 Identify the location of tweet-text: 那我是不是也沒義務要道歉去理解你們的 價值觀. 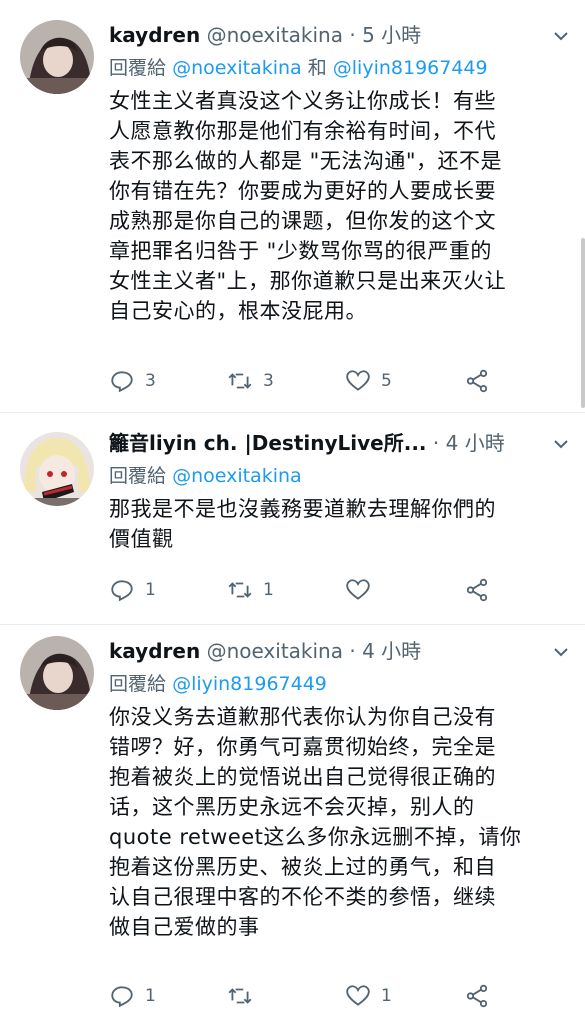
(340, 524).